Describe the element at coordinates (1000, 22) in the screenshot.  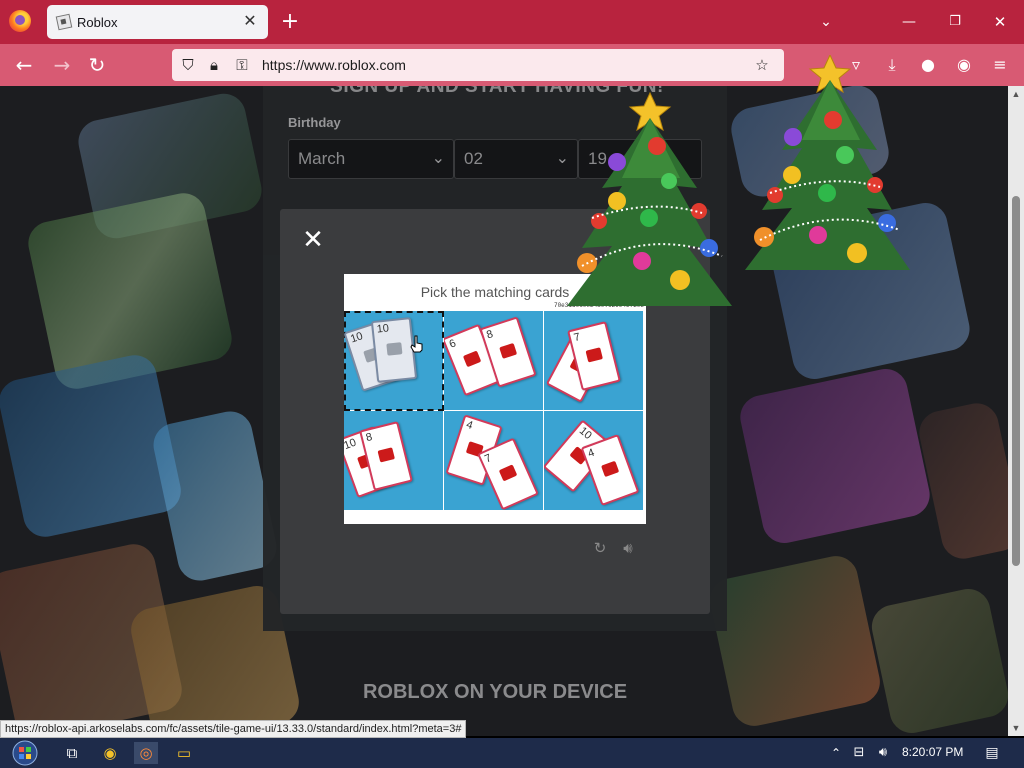
I see `close-window-button: ✕` at that location.